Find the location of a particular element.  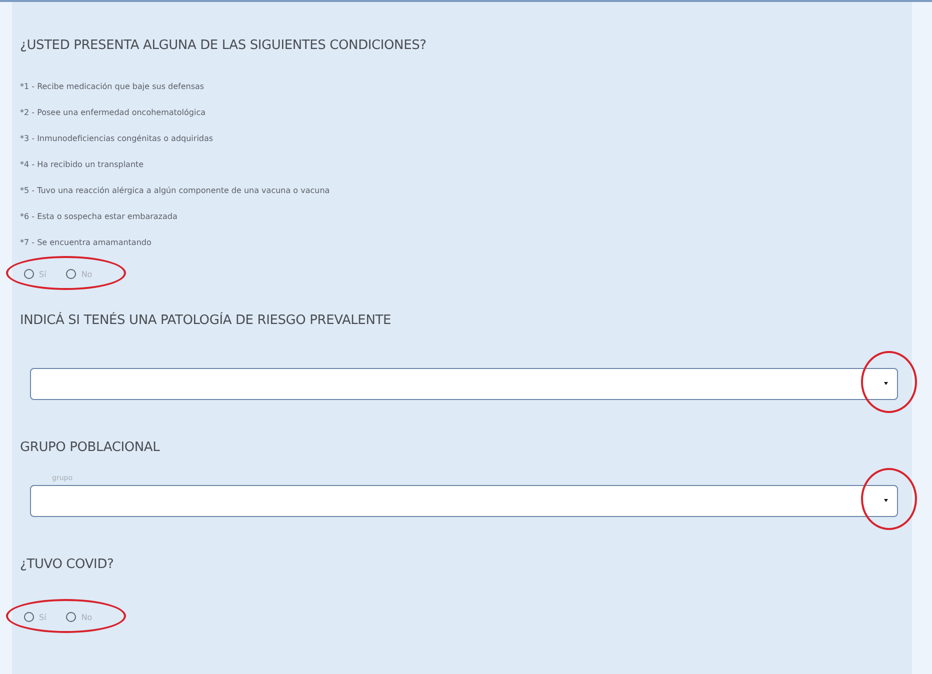

condition-text: *6 - Esta o sospecha estar embarazada is located at coordinates (99, 217).